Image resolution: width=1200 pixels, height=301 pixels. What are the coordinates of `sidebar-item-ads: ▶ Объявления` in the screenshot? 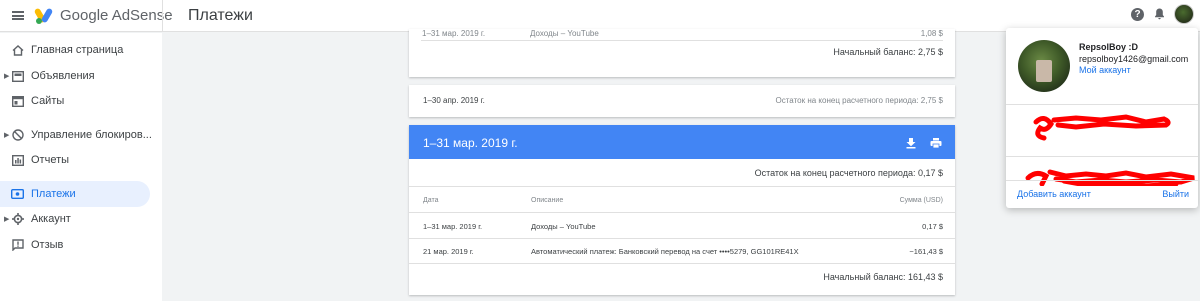 It's located at (75, 76).